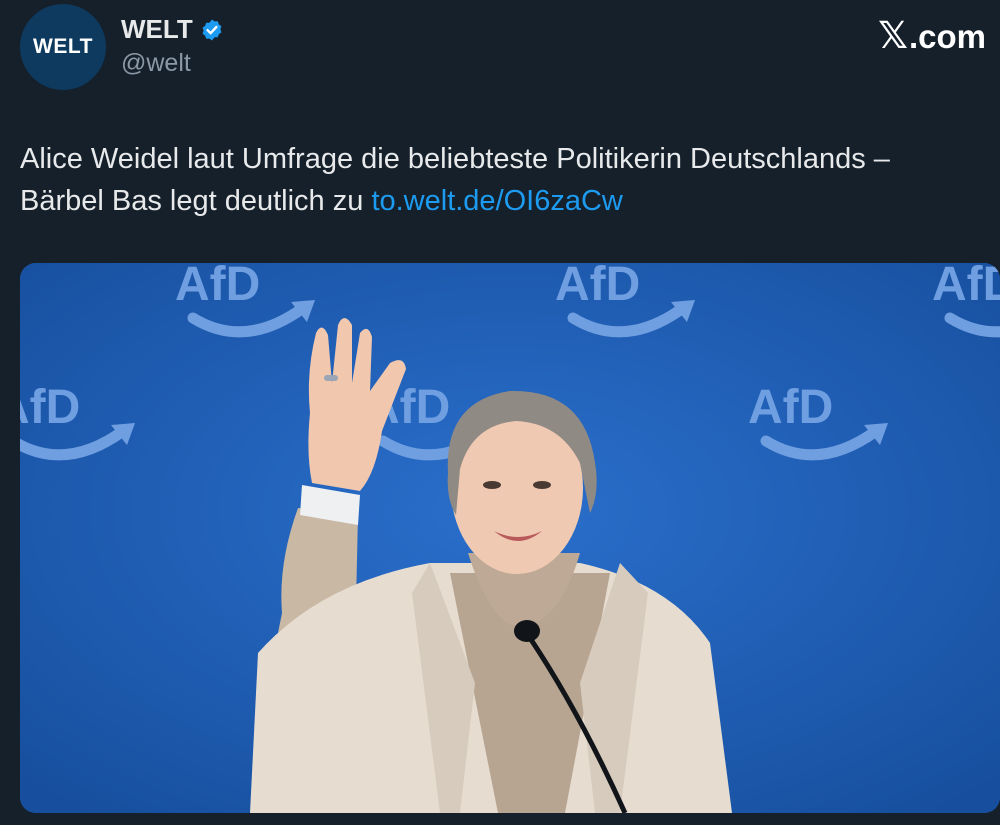 The width and height of the screenshot is (1000, 825). I want to click on x-logo-icon: 𝕏, so click(893, 35).